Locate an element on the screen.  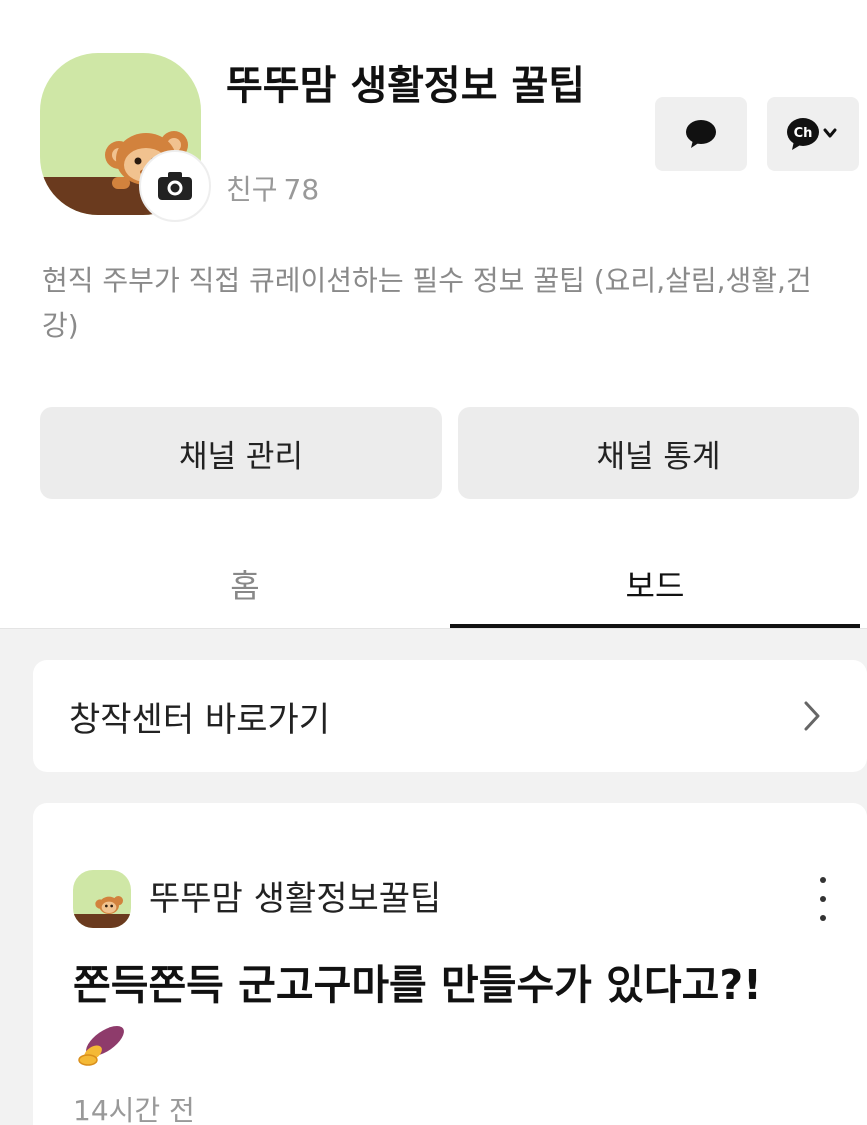
chevron-right-icon is located at coordinates (812, 716).